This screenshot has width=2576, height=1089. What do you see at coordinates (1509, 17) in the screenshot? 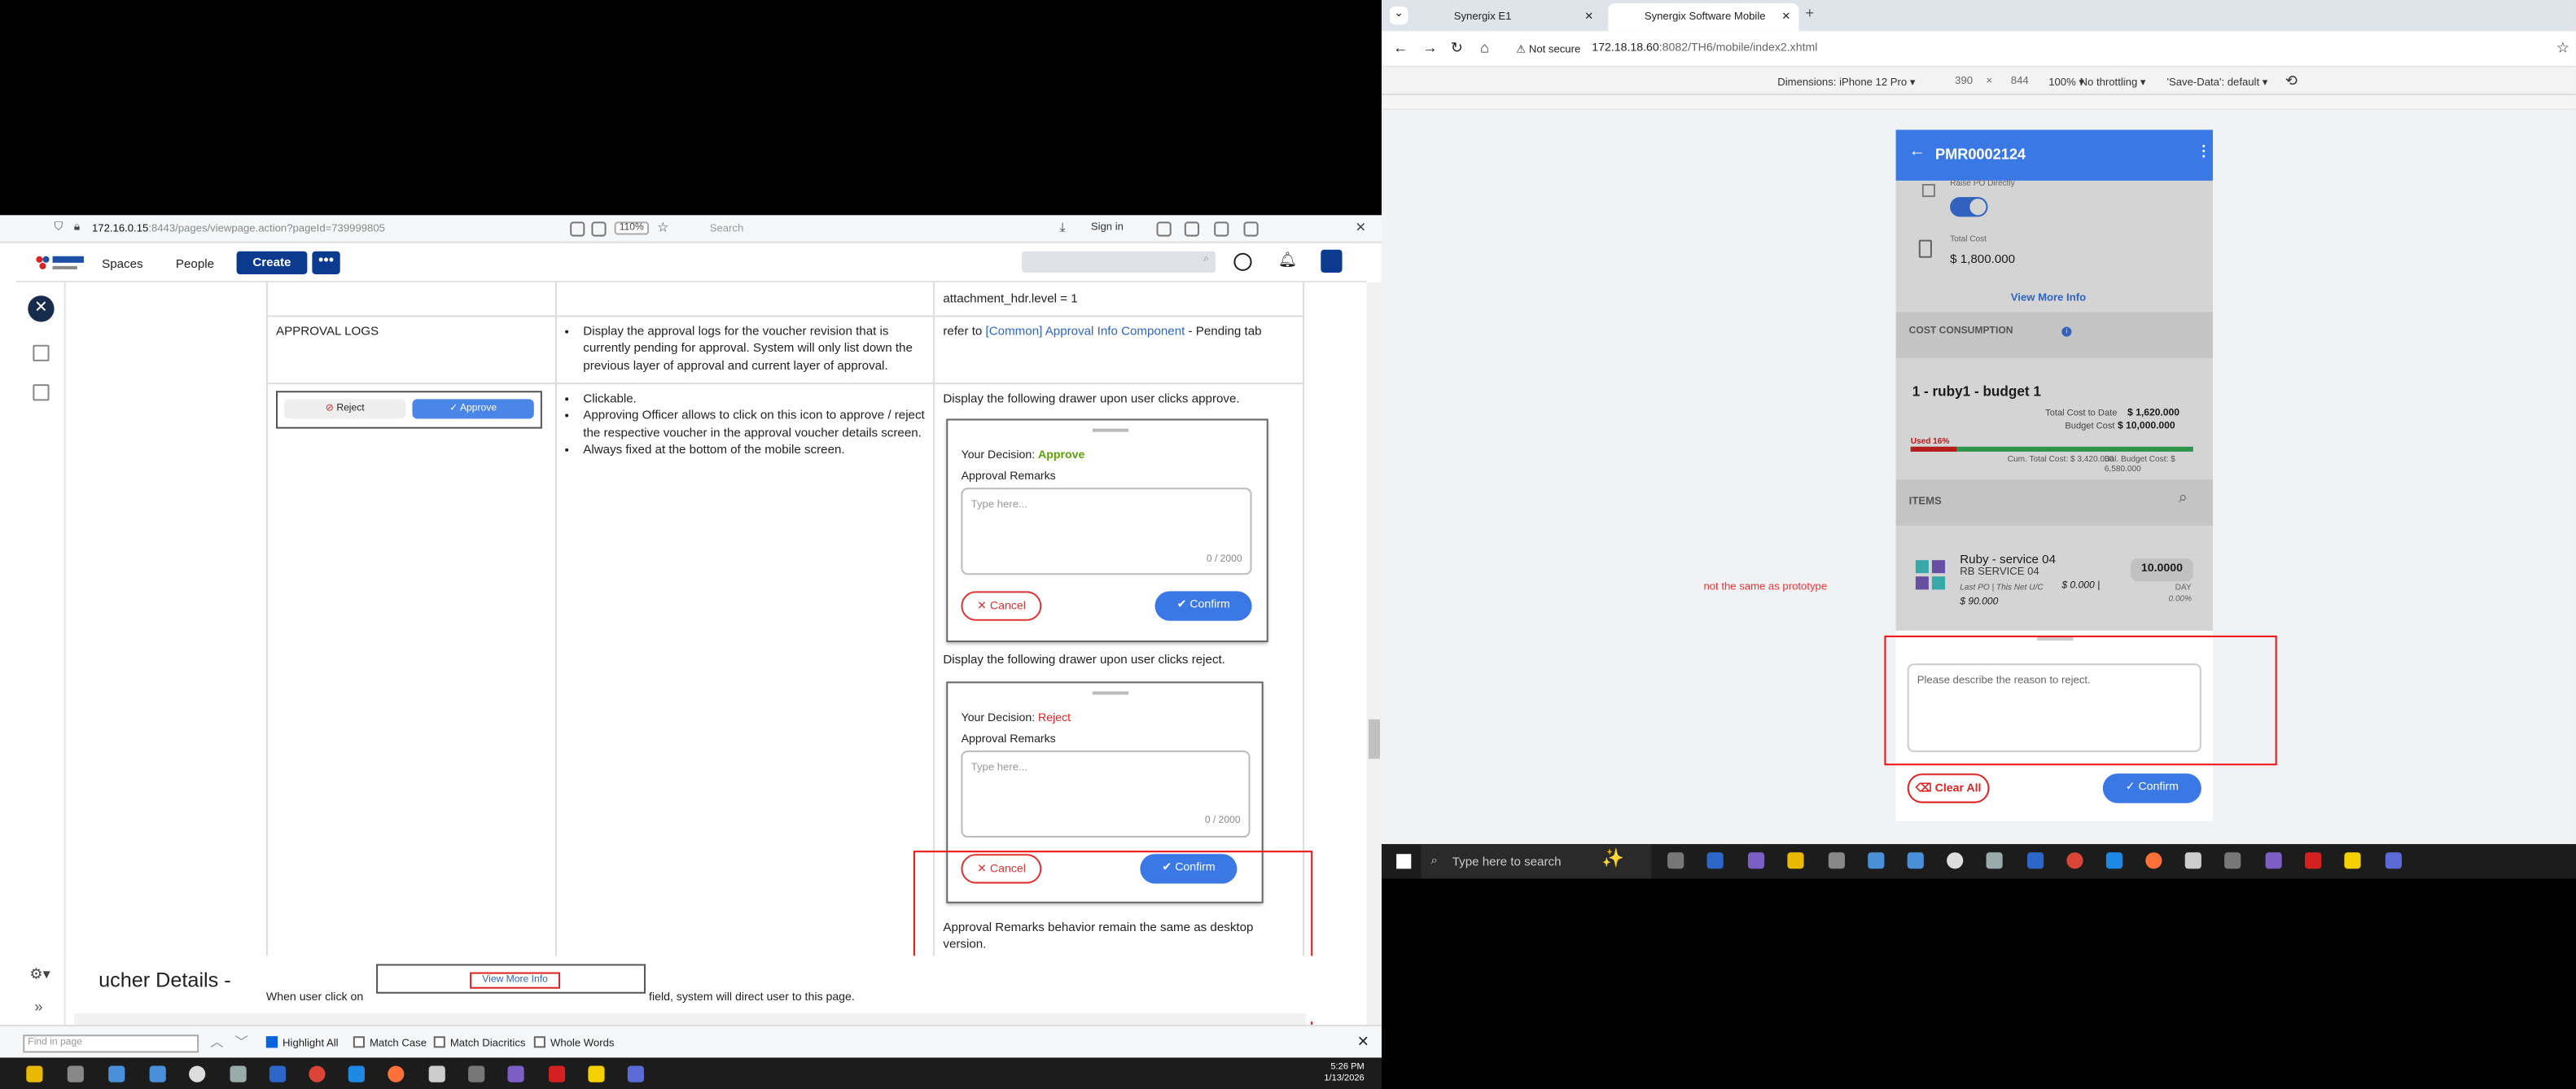
I see `tab-synergix-e1: Synergix E1 ✕` at bounding box center [1509, 17].